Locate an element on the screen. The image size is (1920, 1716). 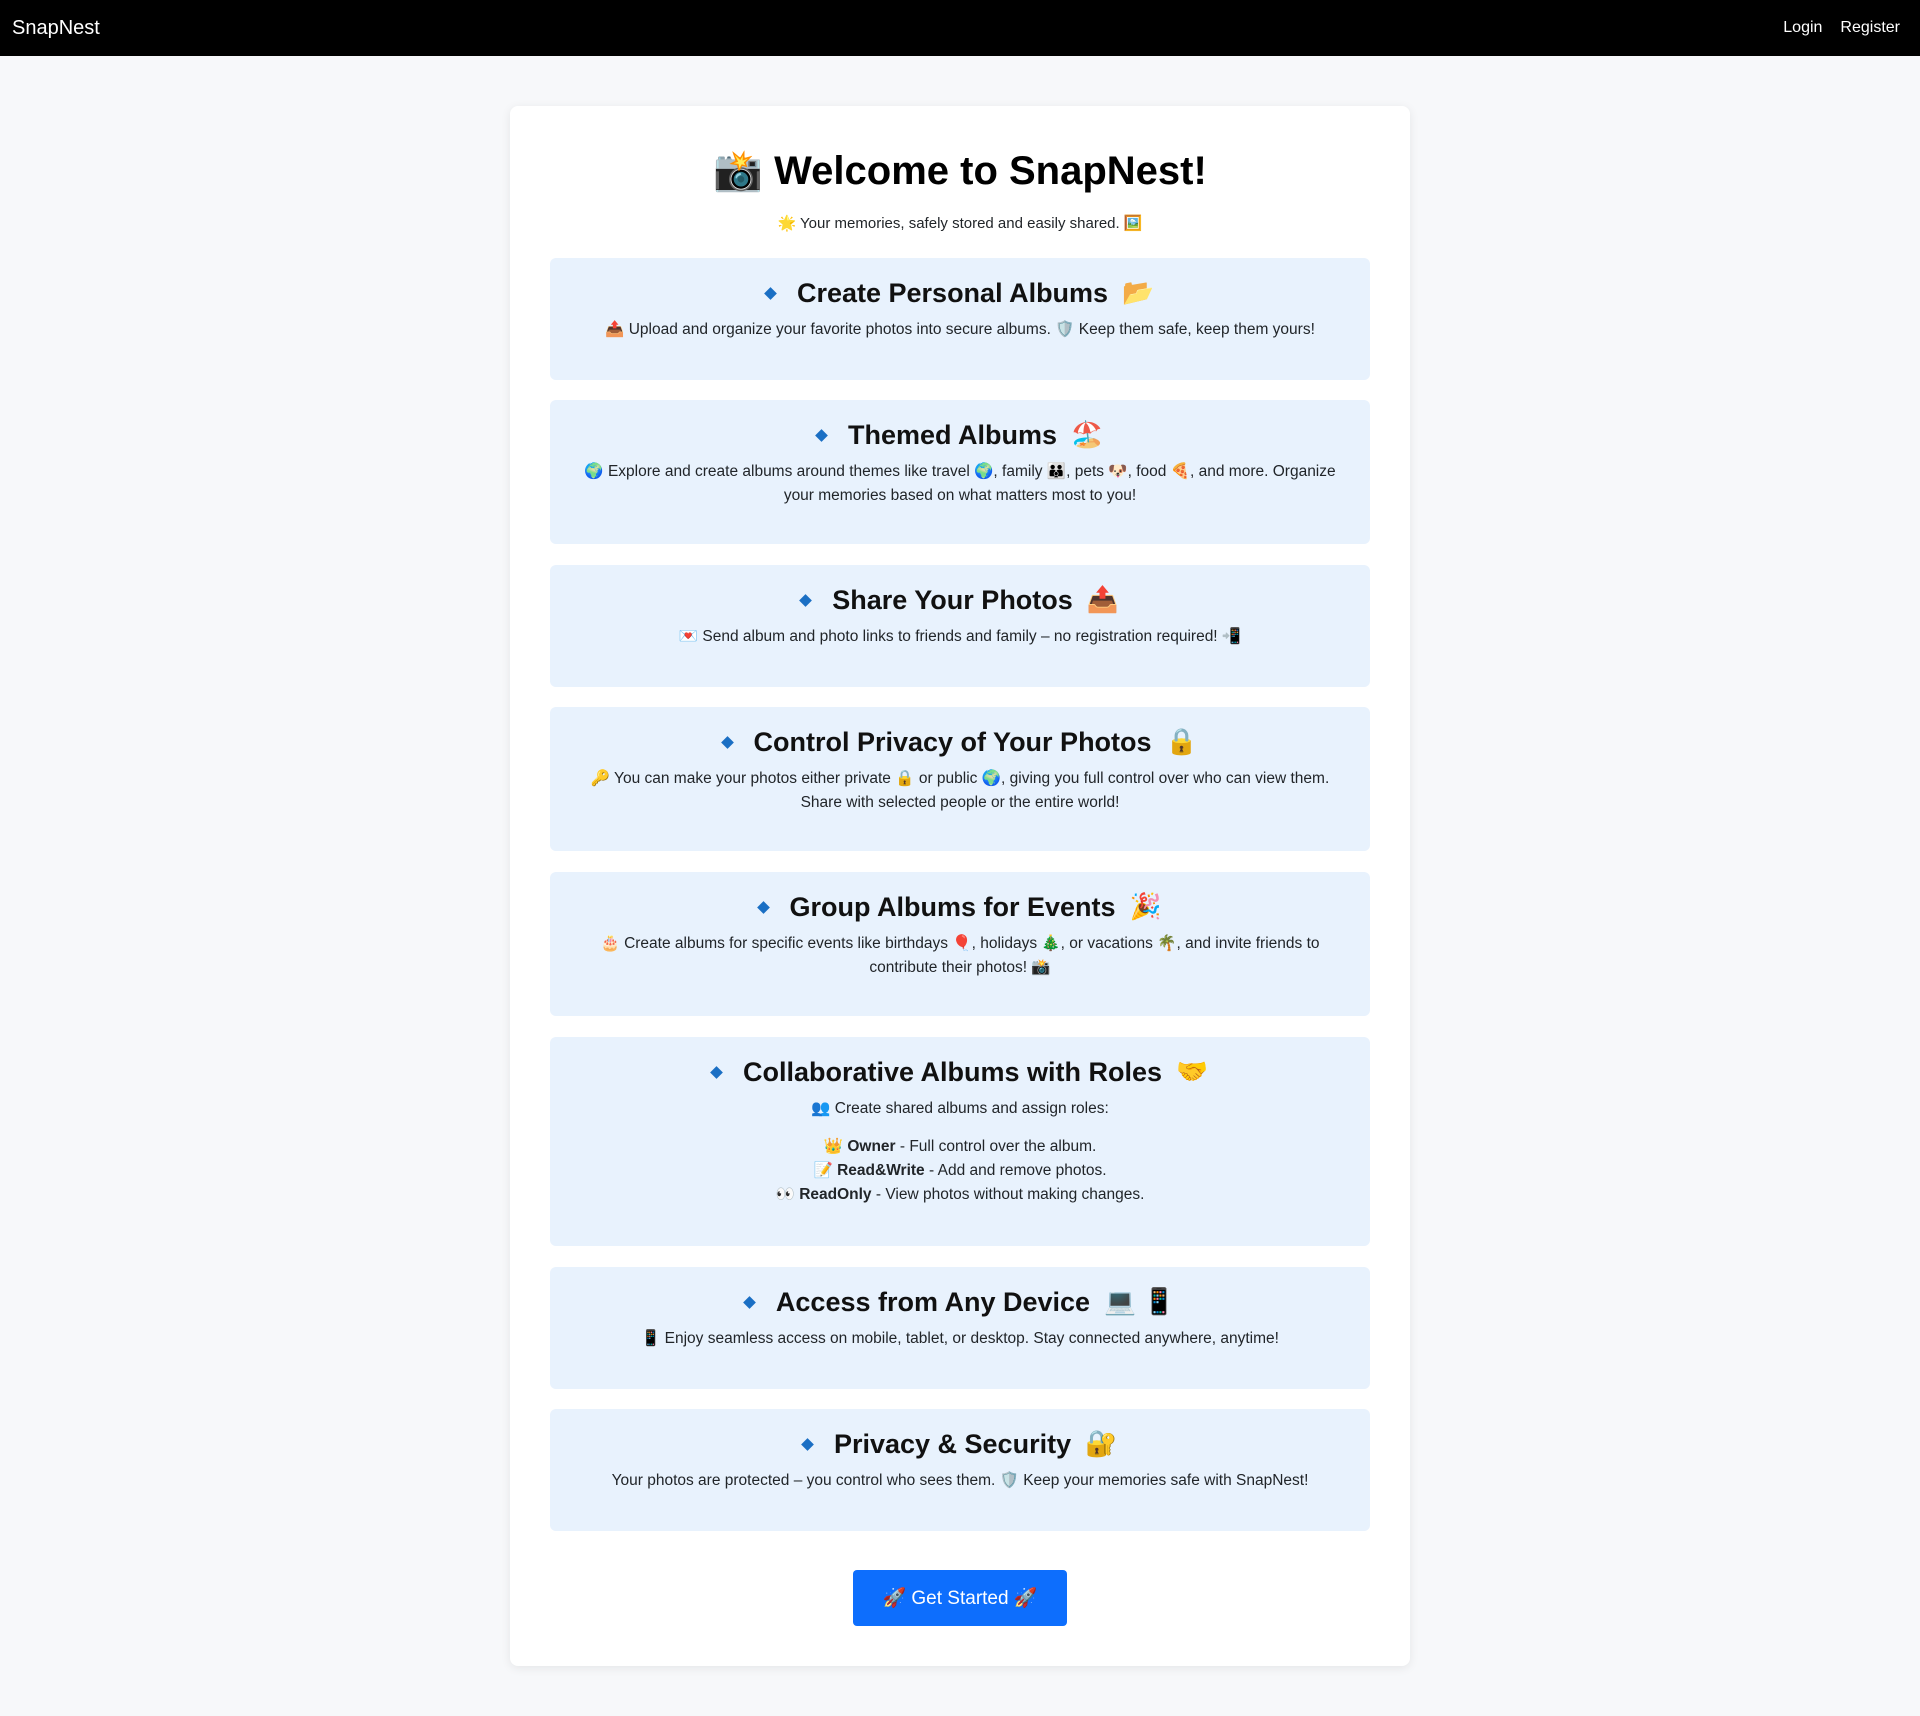
role-description: - Add and remove photos. is located at coordinates (1015, 1170).